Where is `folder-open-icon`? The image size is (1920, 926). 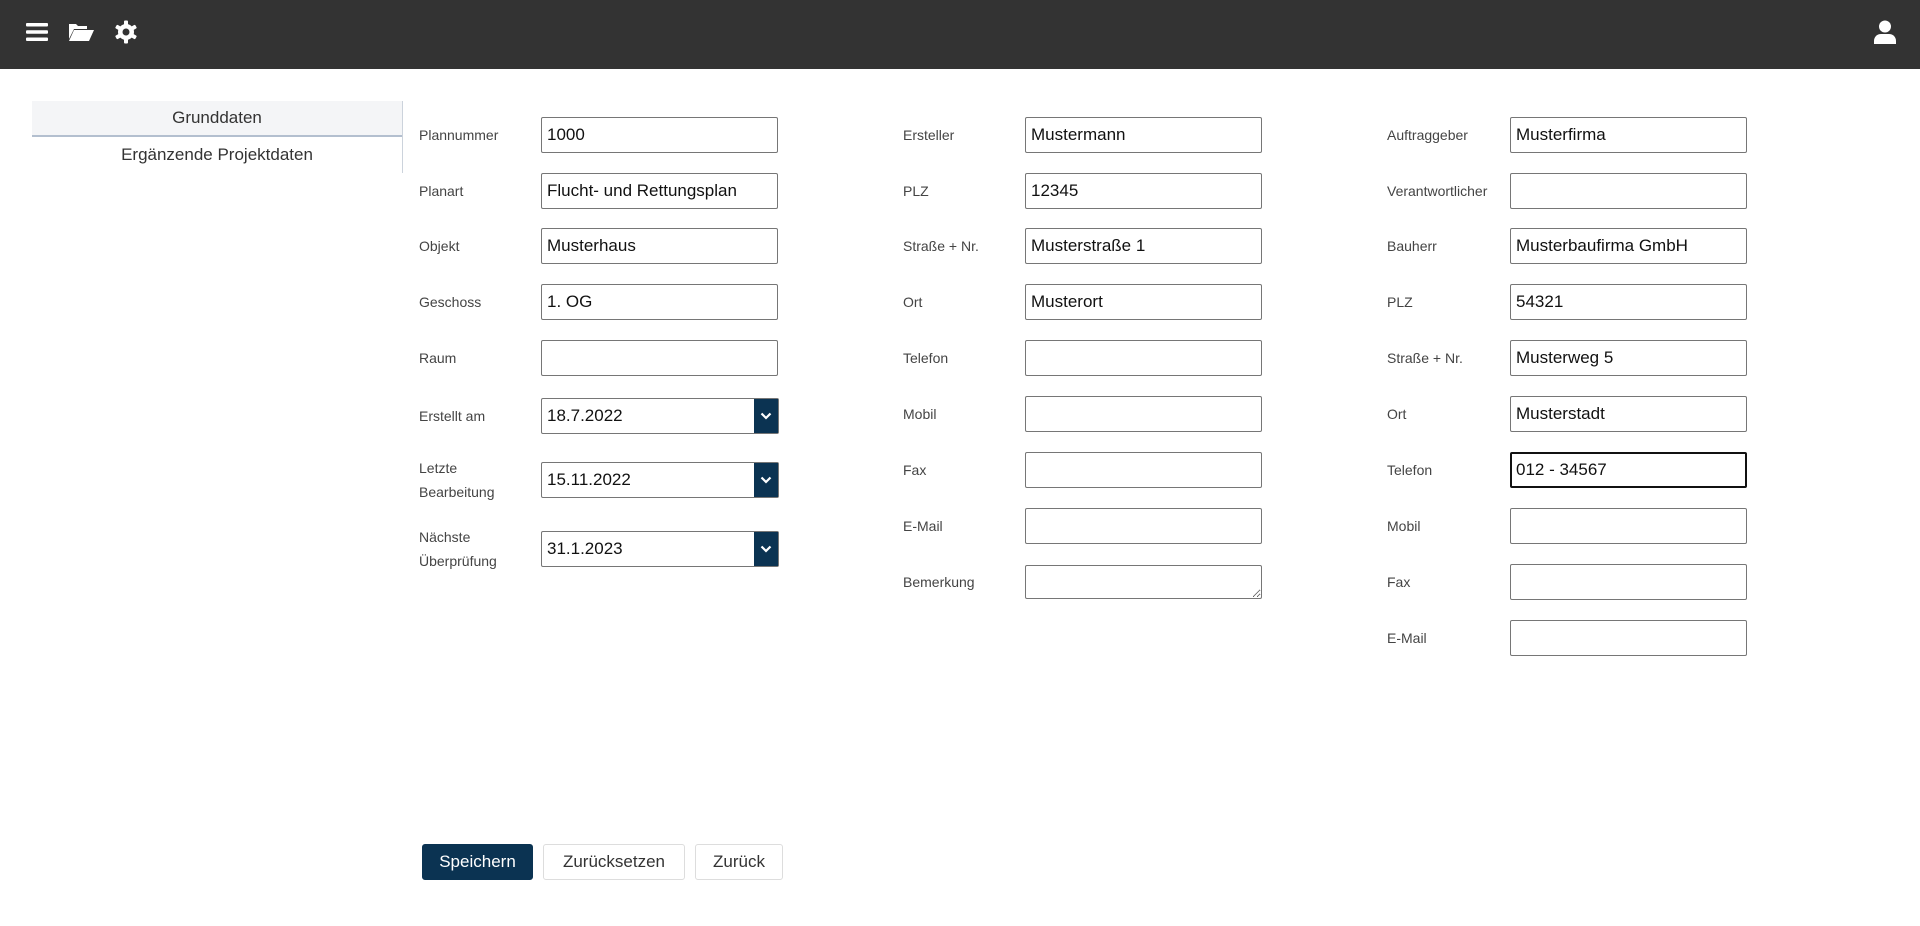
folder-open-icon is located at coordinates (81, 32).